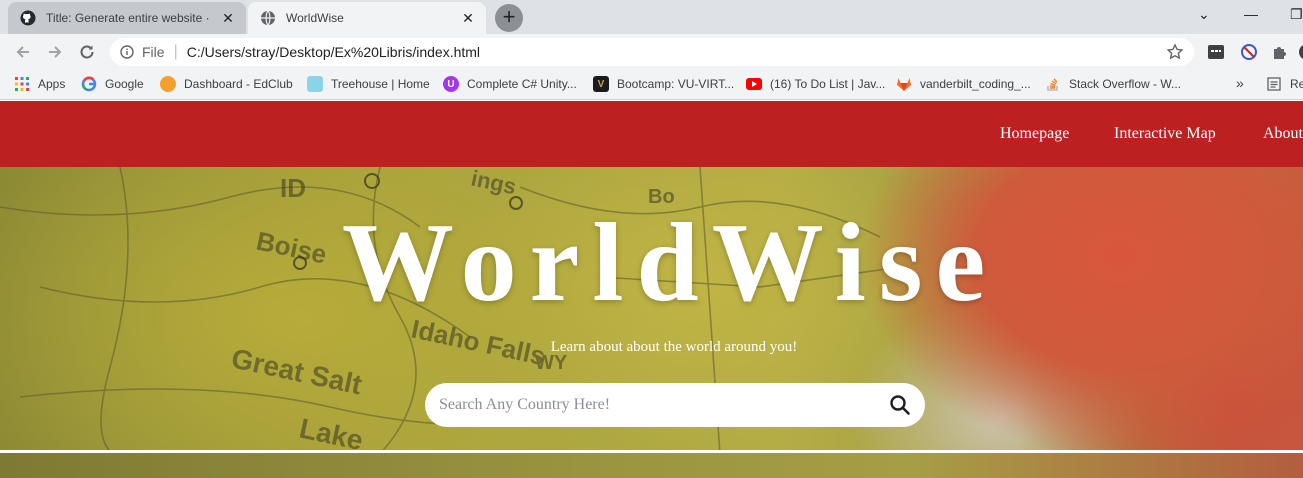  What do you see at coordinates (23, 52) in the screenshot?
I see `back-icon` at bounding box center [23, 52].